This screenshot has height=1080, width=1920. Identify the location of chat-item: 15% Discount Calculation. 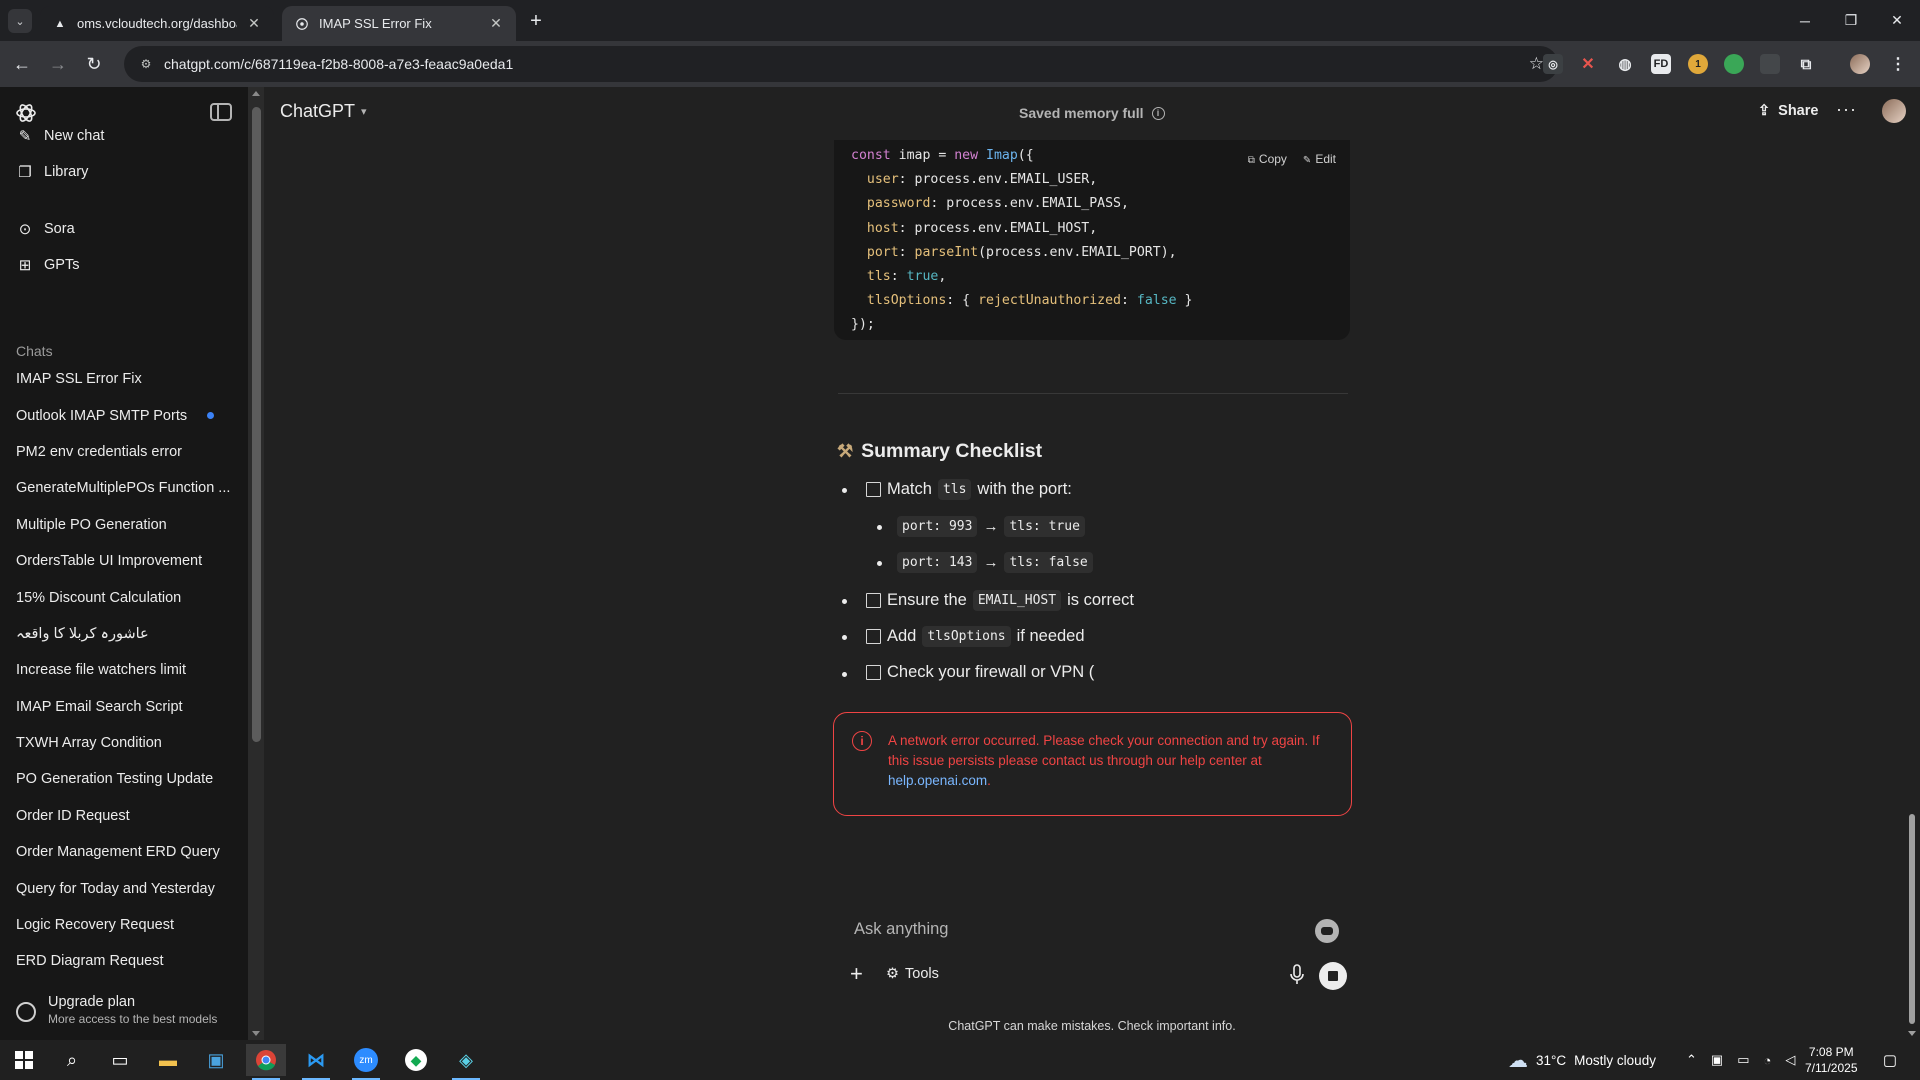
(120, 597).